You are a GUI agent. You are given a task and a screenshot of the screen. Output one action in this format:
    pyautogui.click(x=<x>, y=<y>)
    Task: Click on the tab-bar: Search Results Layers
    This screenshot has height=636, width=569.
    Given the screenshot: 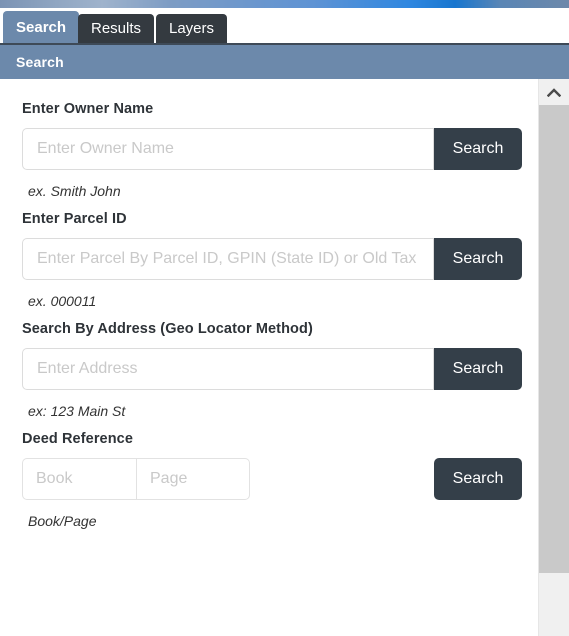 What is the action you would take?
    pyautogui.click(x=284, y=27)
    